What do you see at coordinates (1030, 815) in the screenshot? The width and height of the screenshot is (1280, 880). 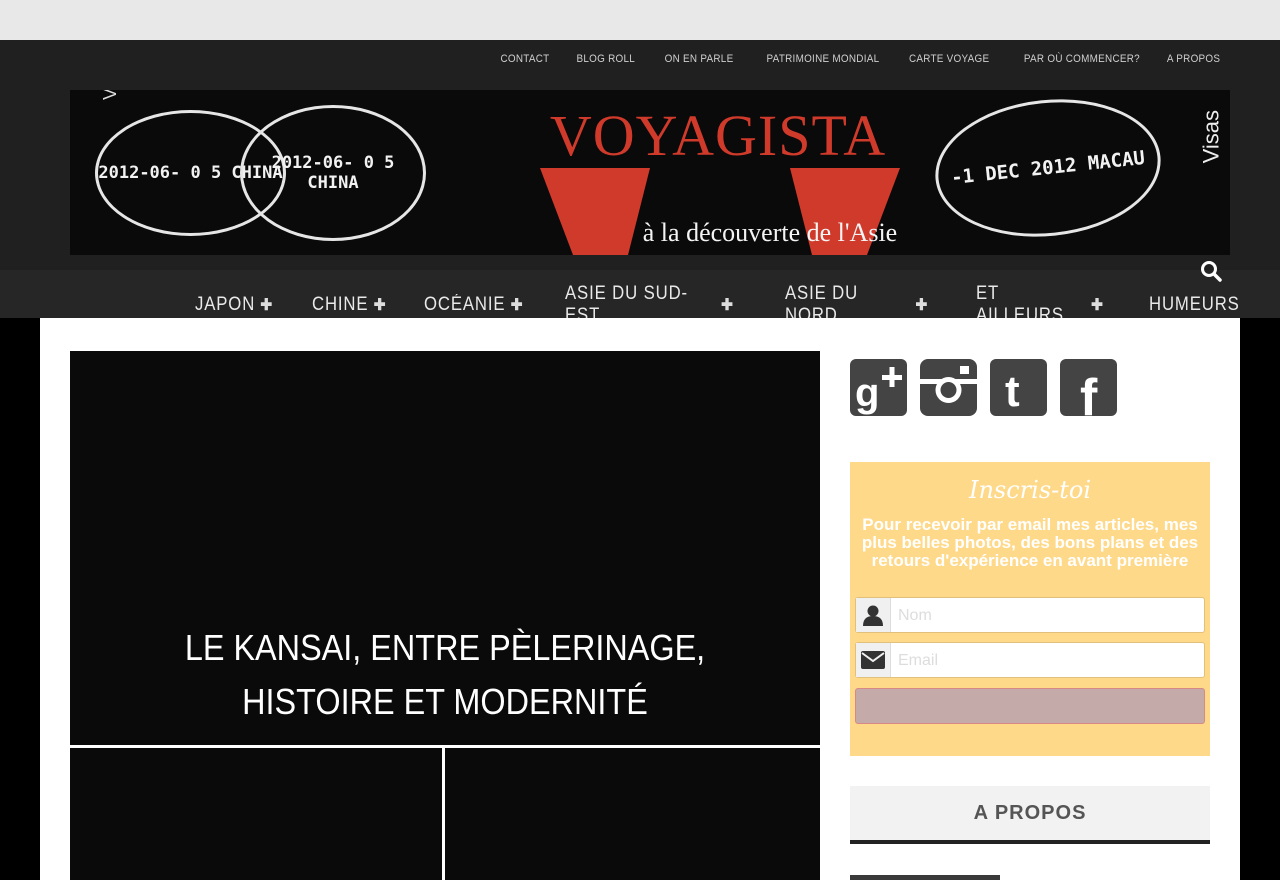 I see `sidebar-apropos-heading: A PROPOS` at bounding box center [1030, 815].